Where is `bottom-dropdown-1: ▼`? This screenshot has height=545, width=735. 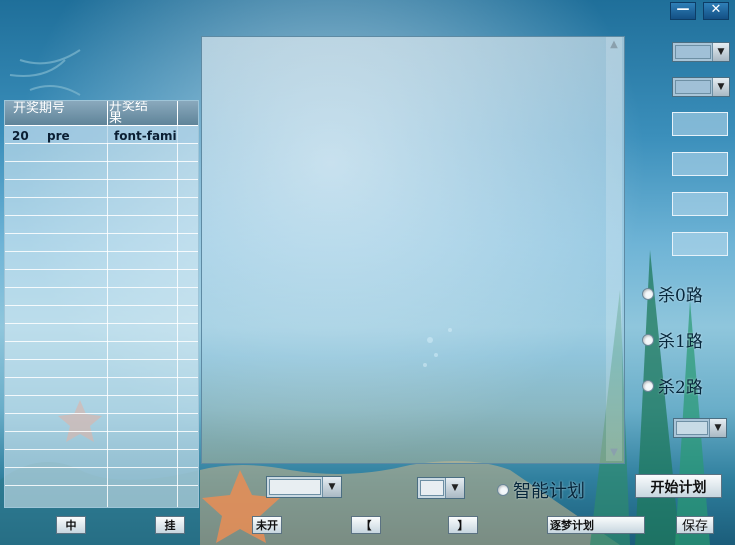
bottom-dropdown-1: ▼ is located at coordinates (304, 487).